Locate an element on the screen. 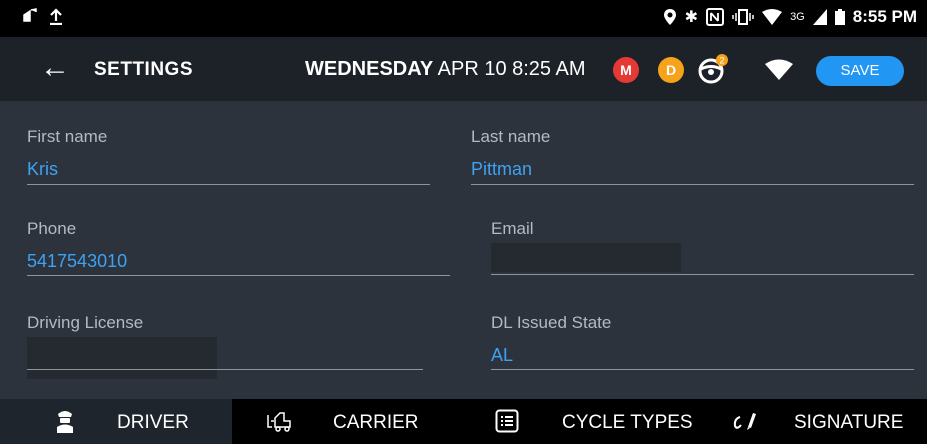  nfc-icon is located at coordinates (715, 17).